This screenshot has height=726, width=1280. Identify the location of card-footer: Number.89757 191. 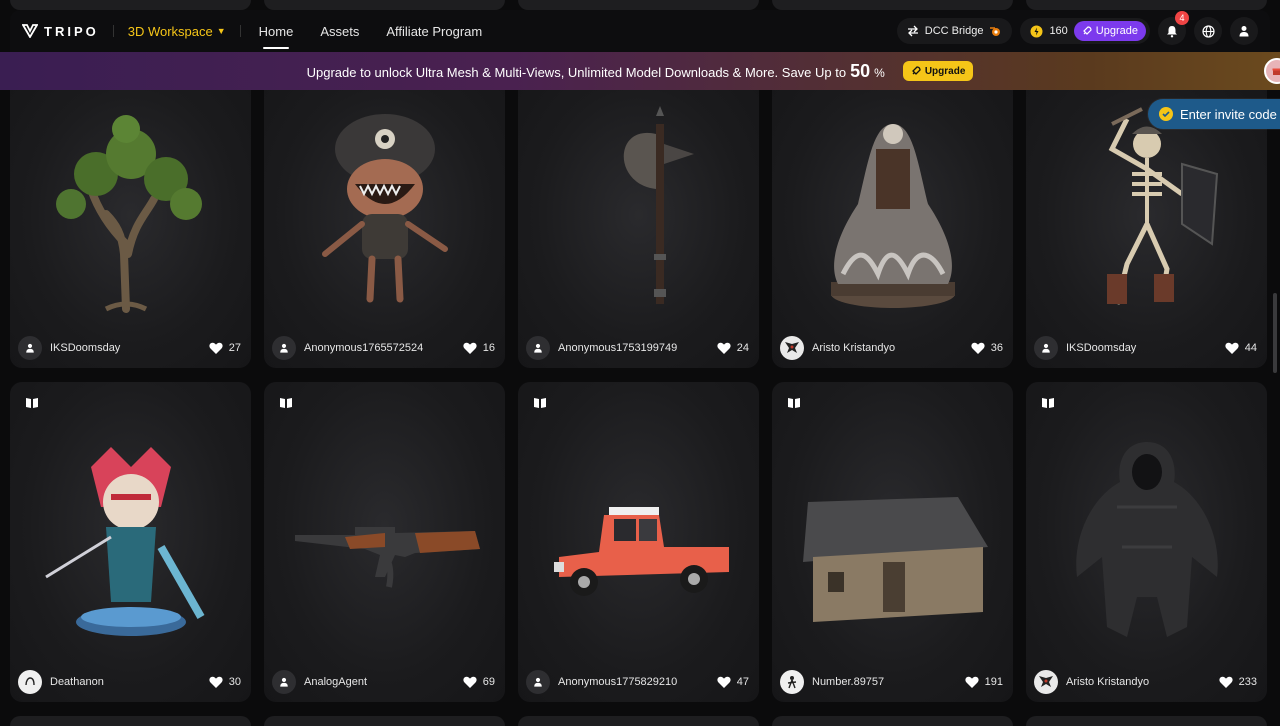
(891, 682).